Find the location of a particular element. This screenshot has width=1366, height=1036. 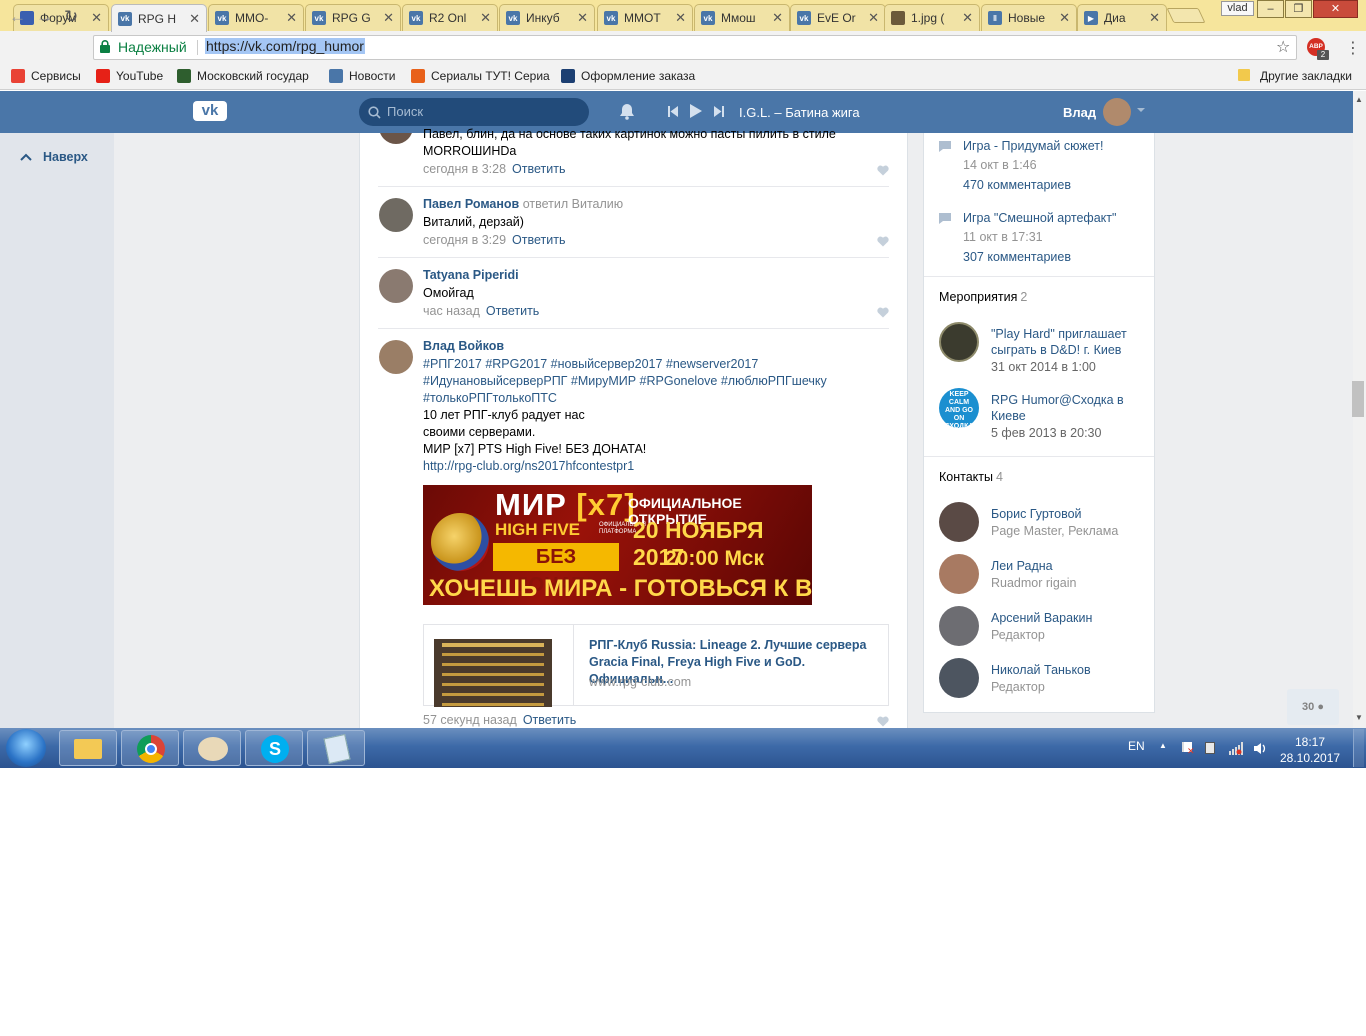

bookmark-item: Оформление заказа is located at coordinates (628, 76).